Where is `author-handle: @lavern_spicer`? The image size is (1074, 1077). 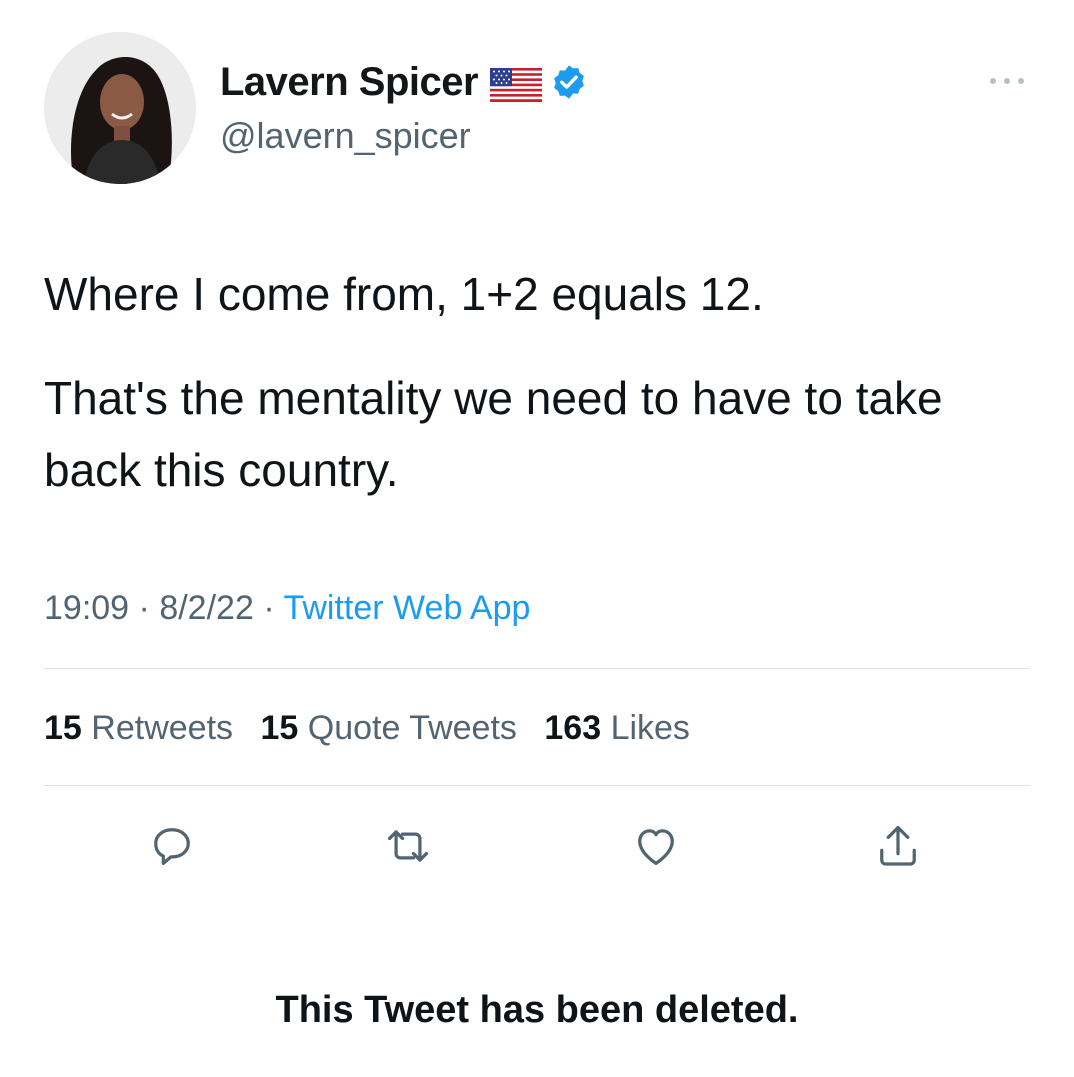 author-handle: @lavern_spicer is located at coordinates (345, 136).